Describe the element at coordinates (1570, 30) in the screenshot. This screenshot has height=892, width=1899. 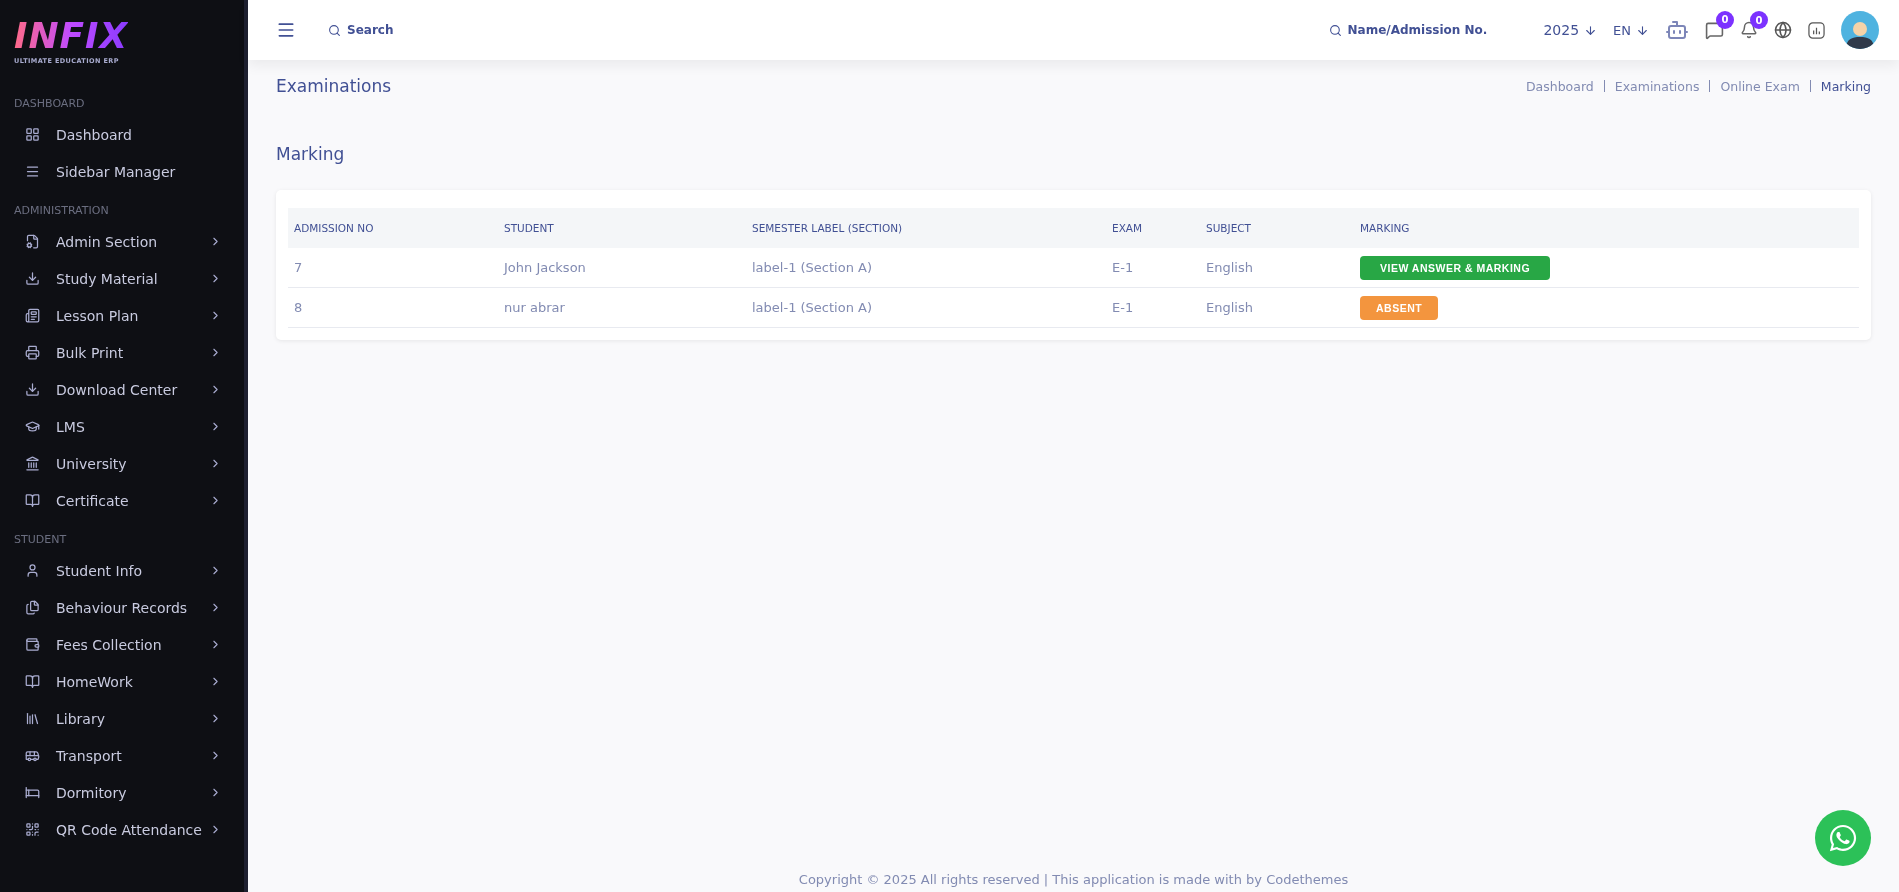
I see `year-dropdown: 2025` at that location.